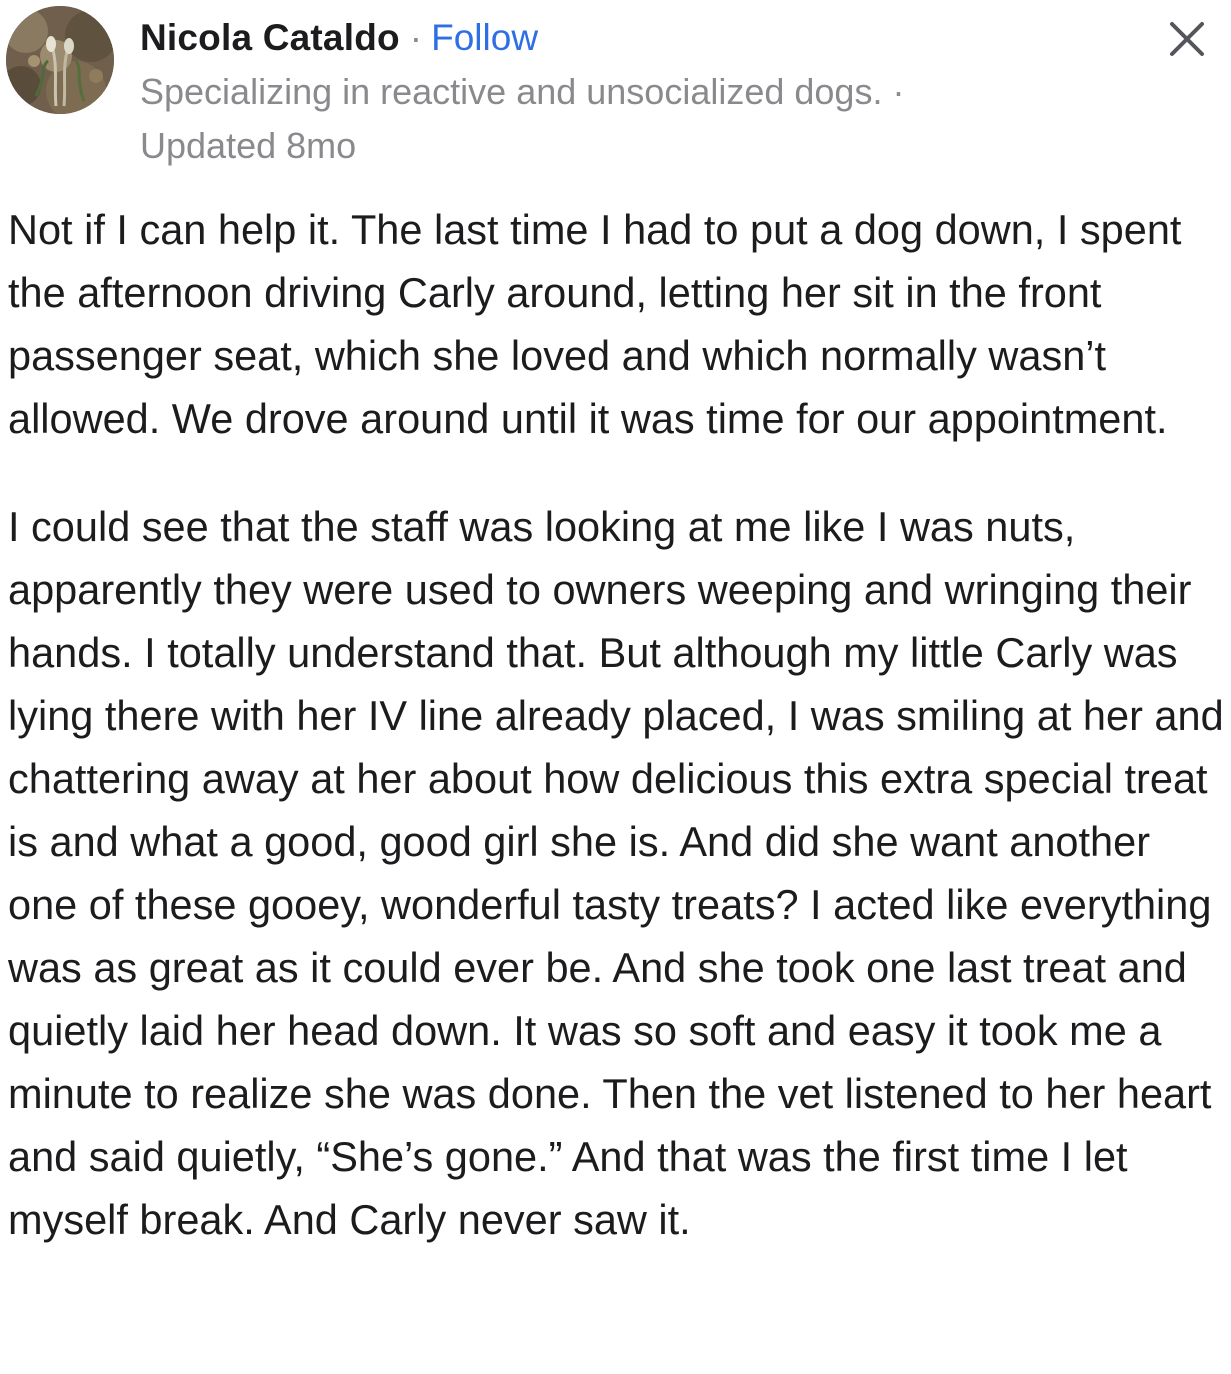 The width and height of the screenshot is (1231, 1374). Describe the element at coordinates (248, 146) in the screenshot. I see `updated-timestamp: Updated 8mo` at that location.